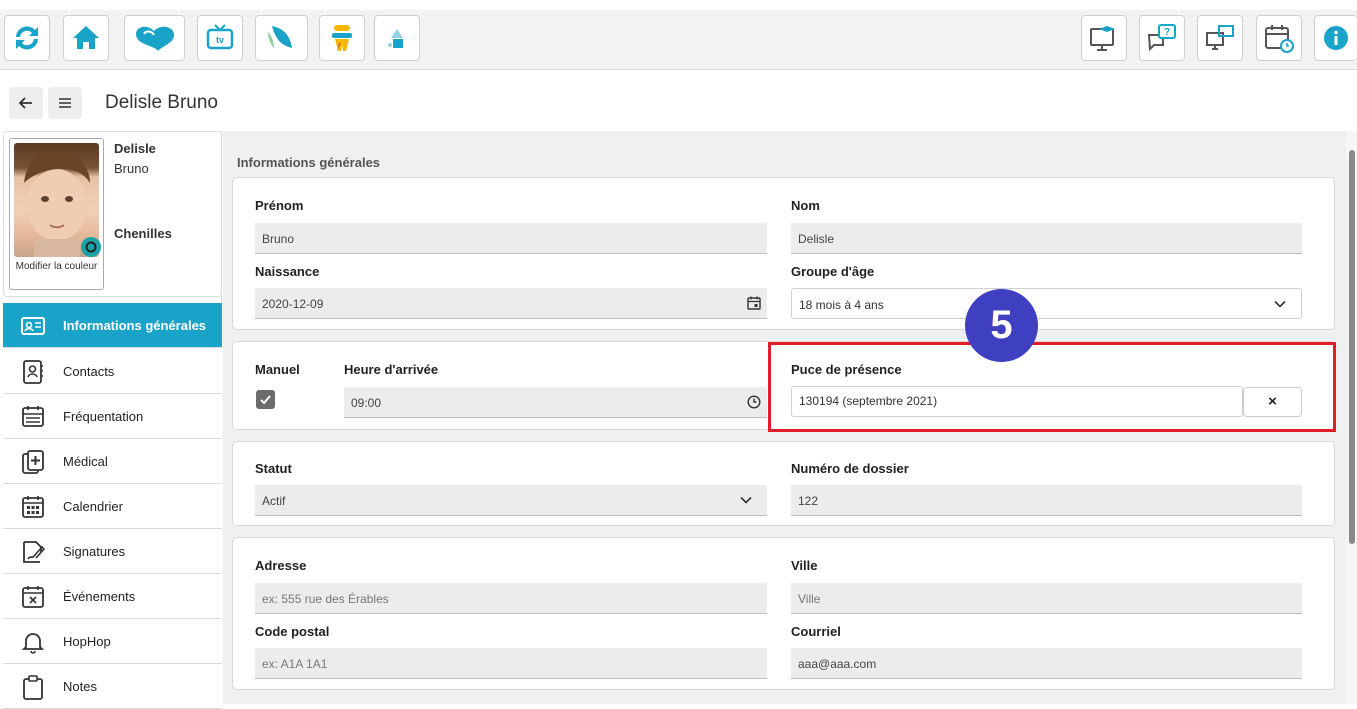  I want to click on dossier-field: 122, so click(1046, 500).